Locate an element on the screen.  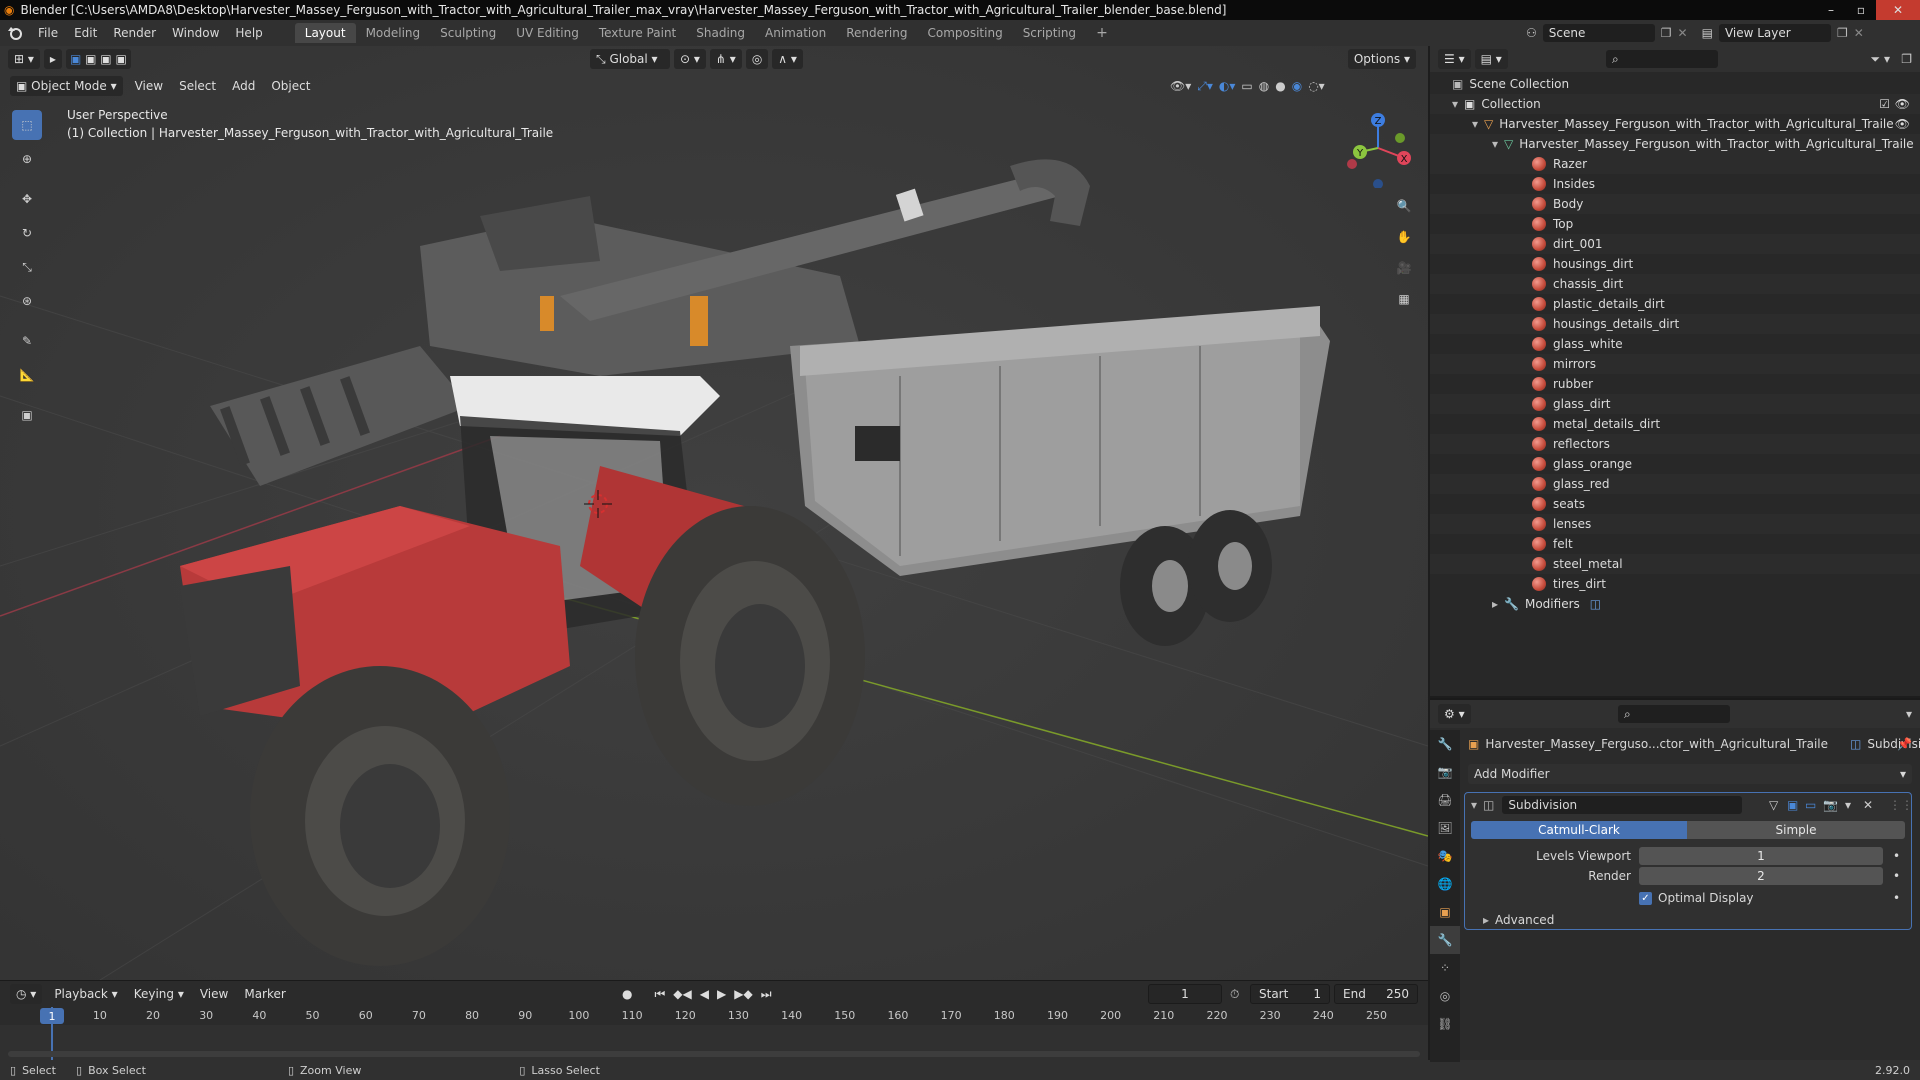
delete-view-layer-icon: ✕ is located at coordinates (1859, 33).